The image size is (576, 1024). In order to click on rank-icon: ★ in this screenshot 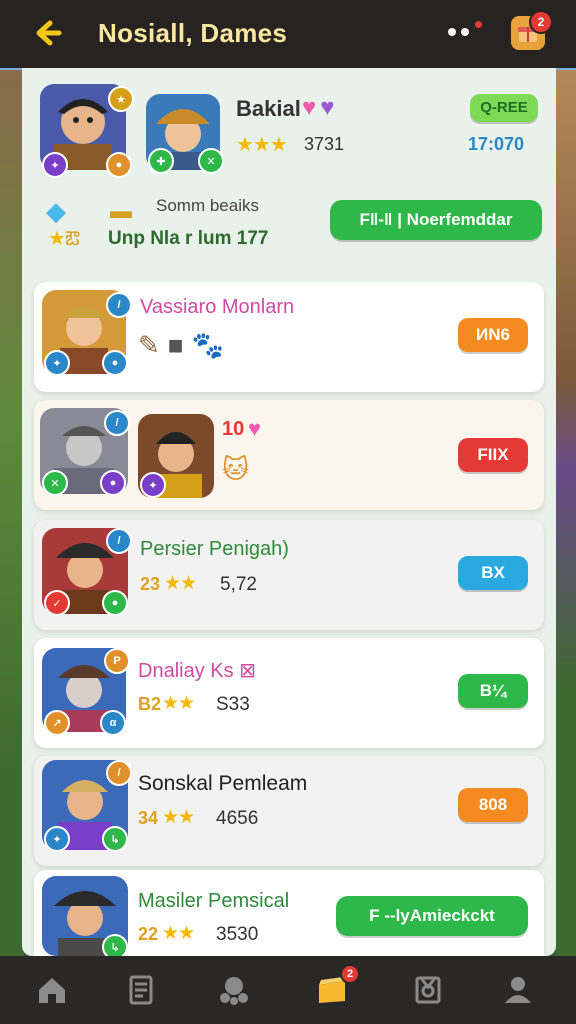, I will do `click(121, 99)`.